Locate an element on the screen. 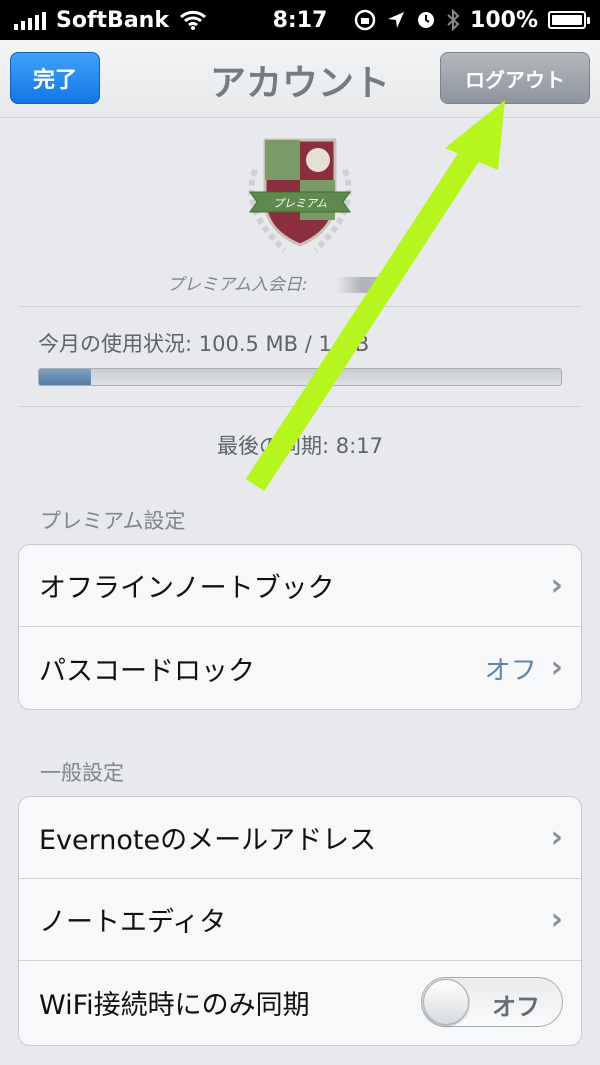 Image resolution: width=600 pixels, height=1065 pixels. alarm-icon is located at coordinates (426, 20).